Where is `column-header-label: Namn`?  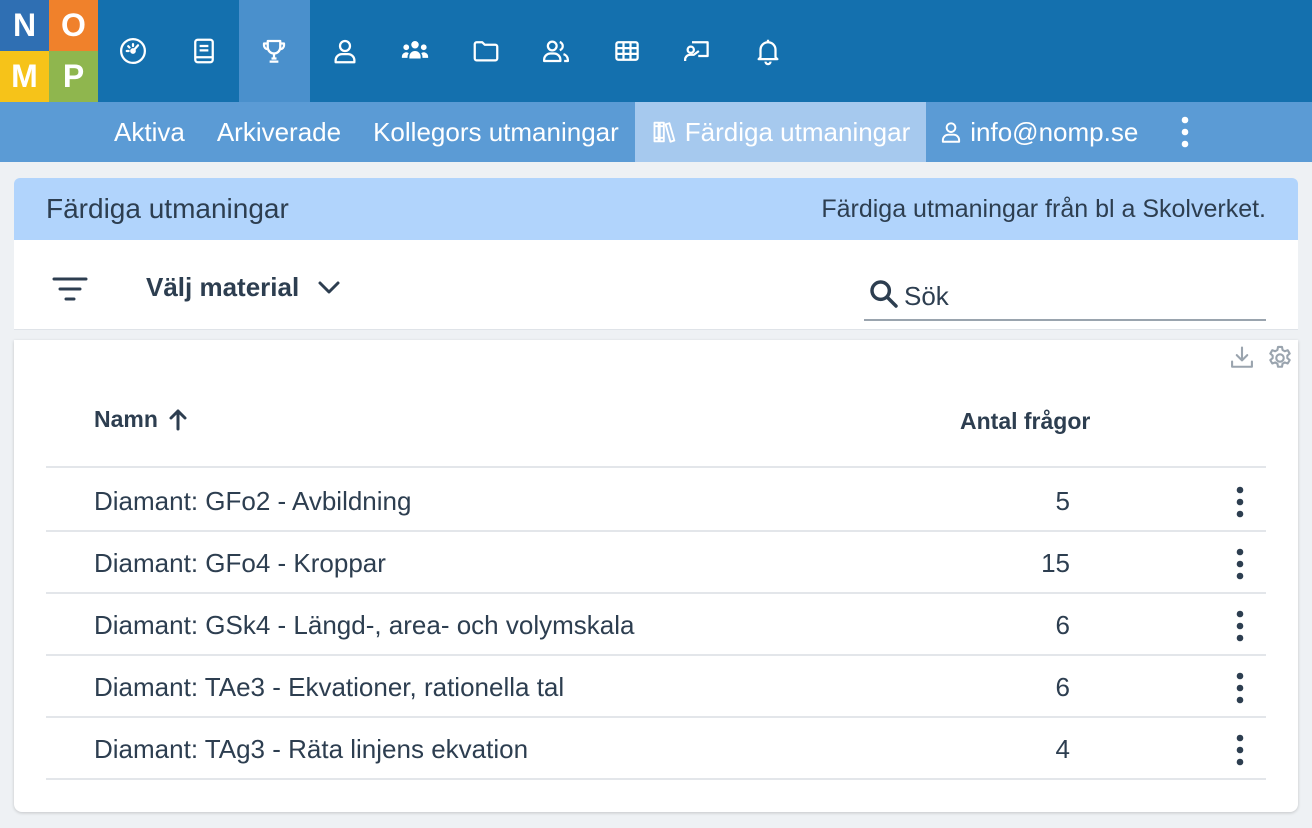
column-header-label: Namn is located at coordinates (126, 419).